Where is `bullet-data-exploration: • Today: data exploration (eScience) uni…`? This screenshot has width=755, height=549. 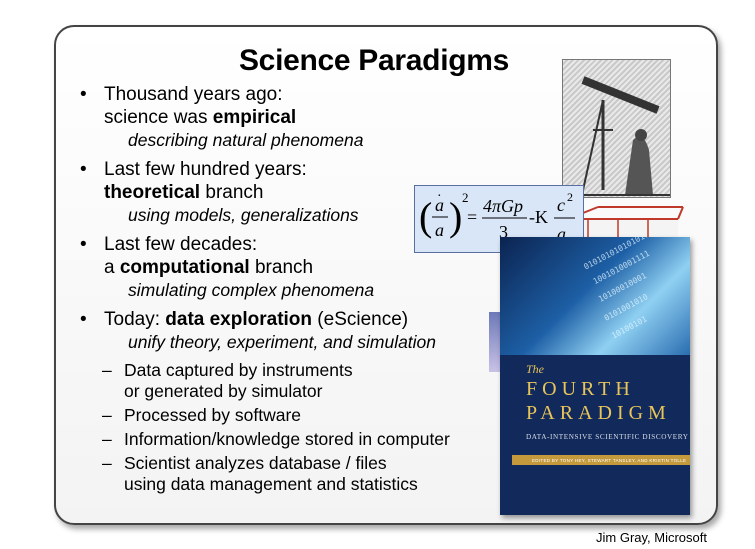 bullet-data-exploration: • Today: data exploration (eScience) uni… is located at coordinates (290, 330).